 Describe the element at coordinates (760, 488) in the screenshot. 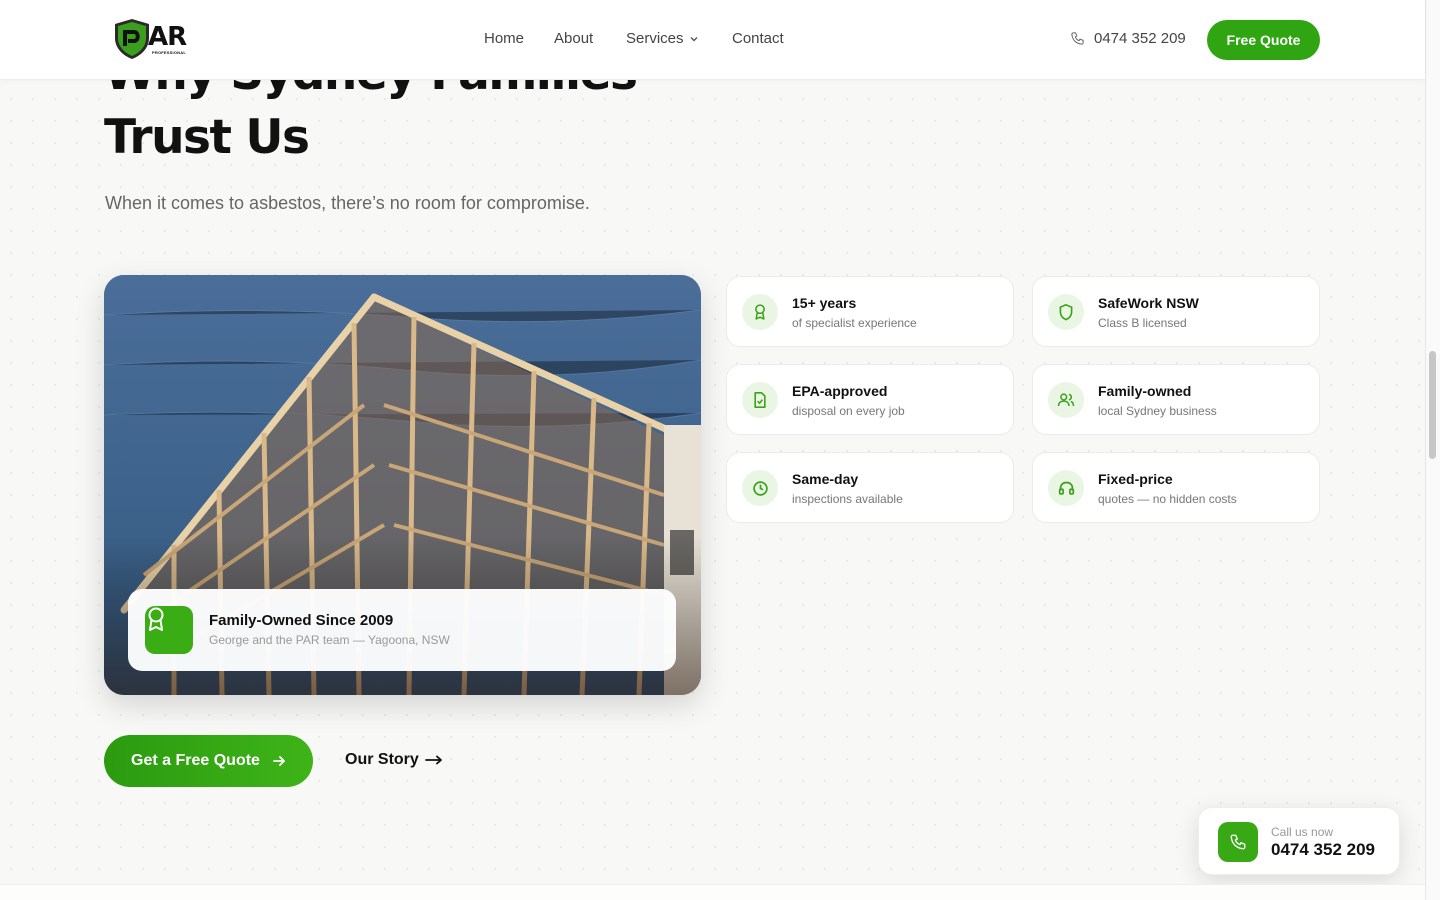

I see `clock-icon` at that location.